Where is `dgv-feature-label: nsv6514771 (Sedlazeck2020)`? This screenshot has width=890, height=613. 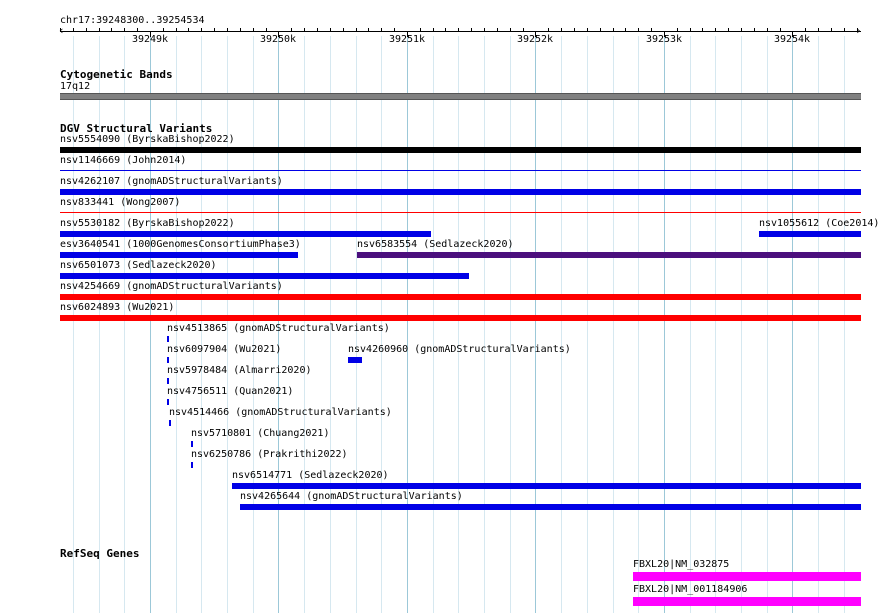
dgv-feature-label: nsv6514771 (Sedlazeck2020) is located at coordinates (310, 475).